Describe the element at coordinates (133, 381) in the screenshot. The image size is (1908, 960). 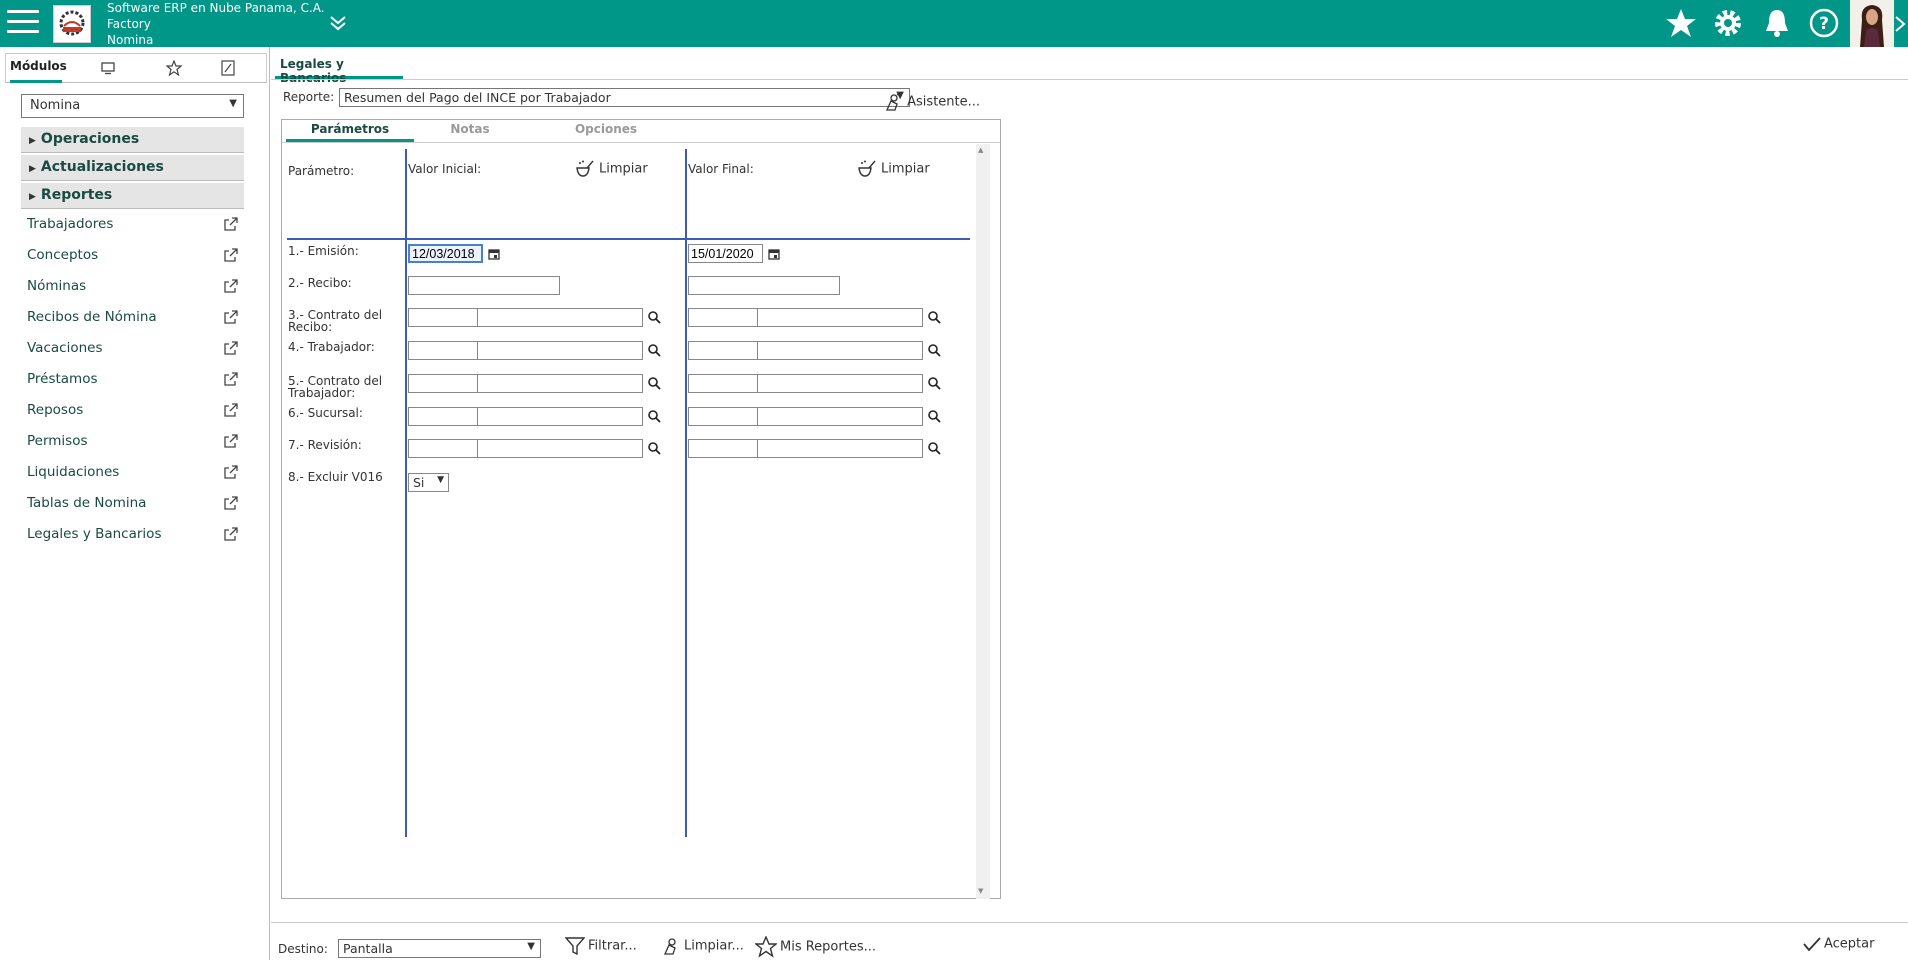
I see `sidebar-item: Préstamos` at that location.